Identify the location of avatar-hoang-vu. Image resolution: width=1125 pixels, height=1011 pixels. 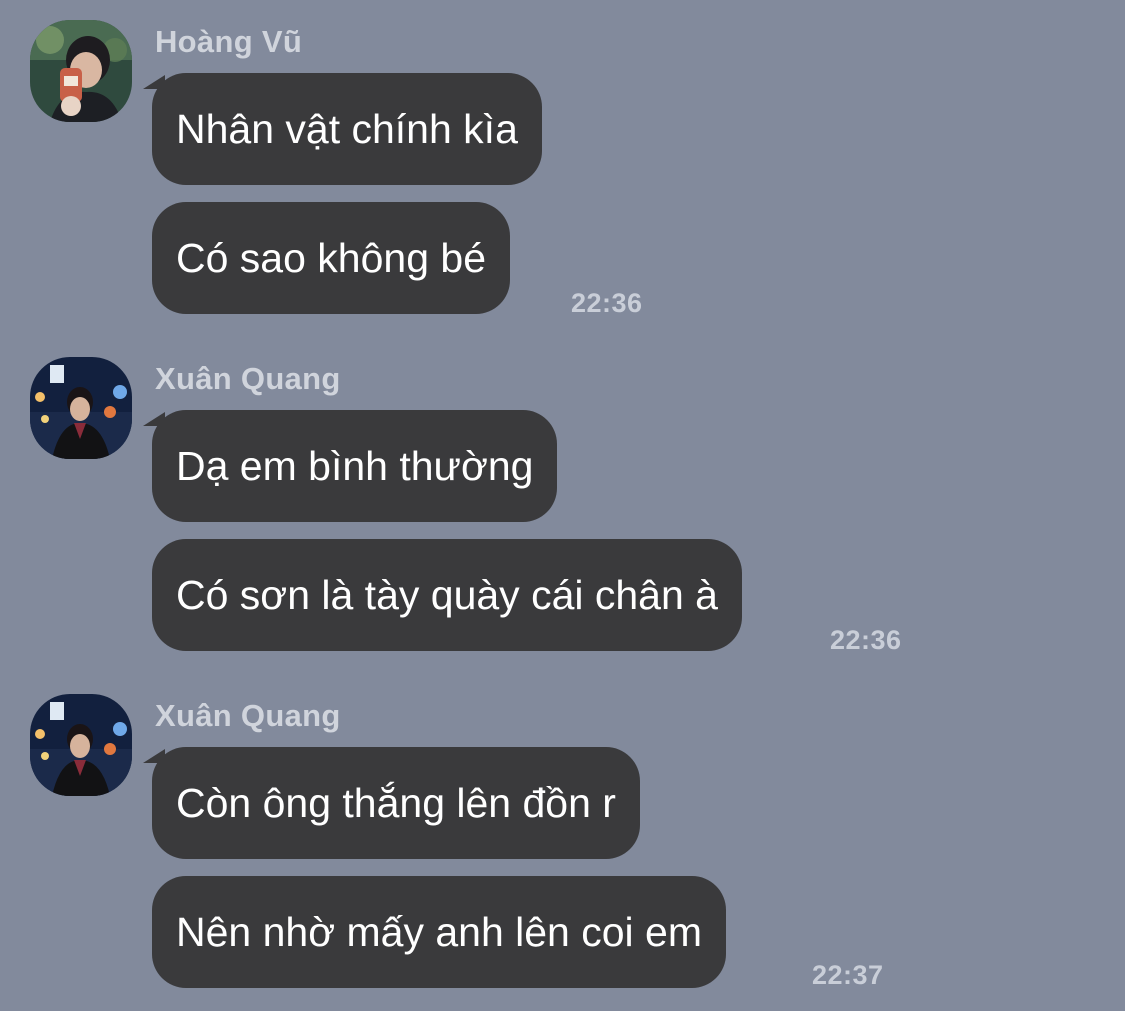
(81, 71).